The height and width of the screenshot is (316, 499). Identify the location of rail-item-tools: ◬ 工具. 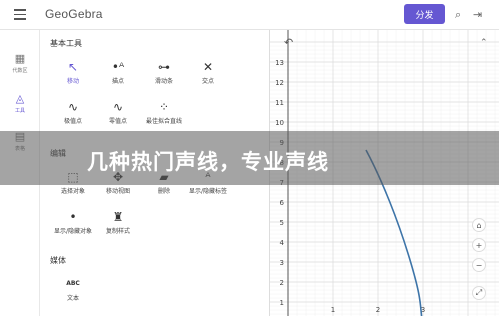
(20, 103).